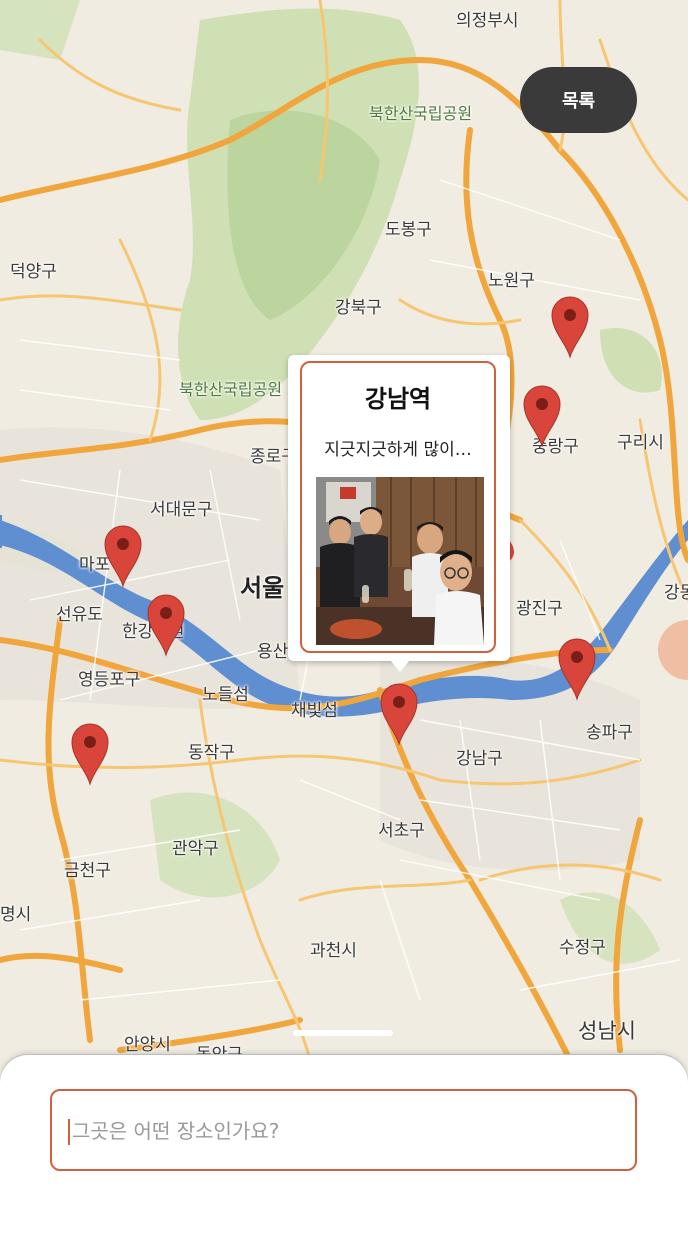  What do you see at coordinates (401, 831) in the screenshot?
I see `map-label-seocho: 서초구` at bounding box center [401, 831].